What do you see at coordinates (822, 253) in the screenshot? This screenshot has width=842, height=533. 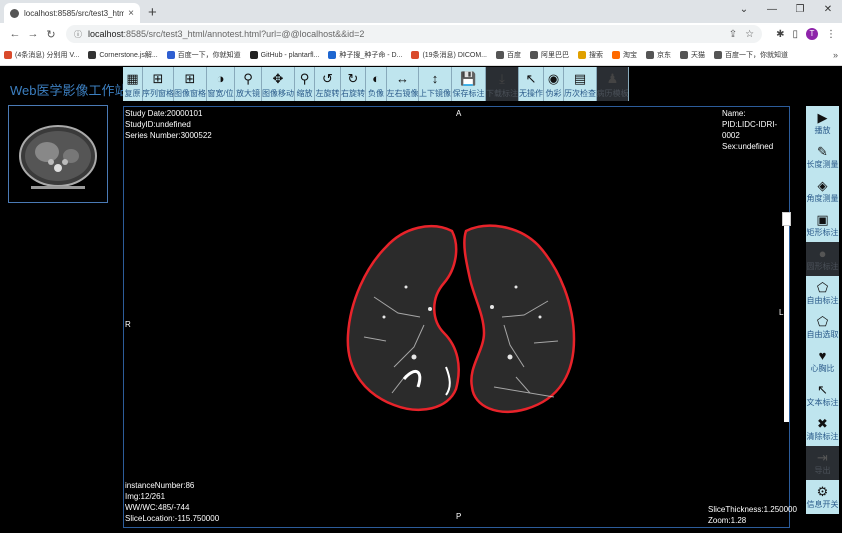 I see `side-tool-icon: ●` at bounding box center [822, 253].